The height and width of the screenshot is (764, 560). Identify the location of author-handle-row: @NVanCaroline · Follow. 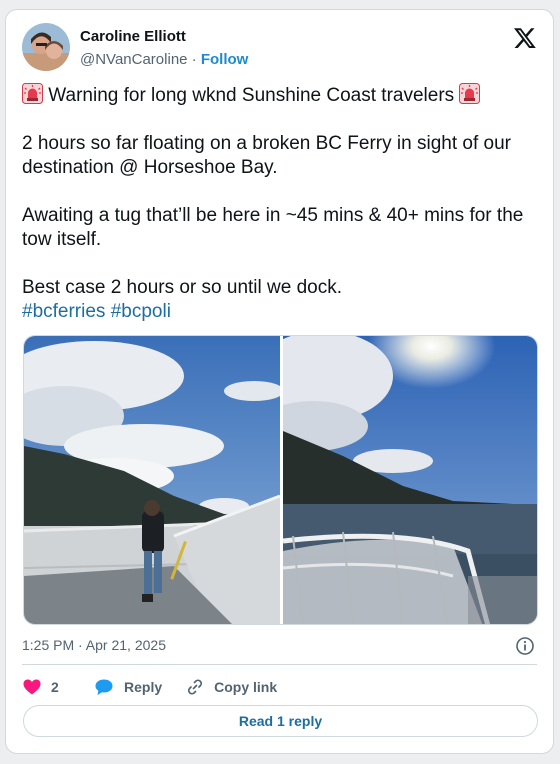
(164, 59).